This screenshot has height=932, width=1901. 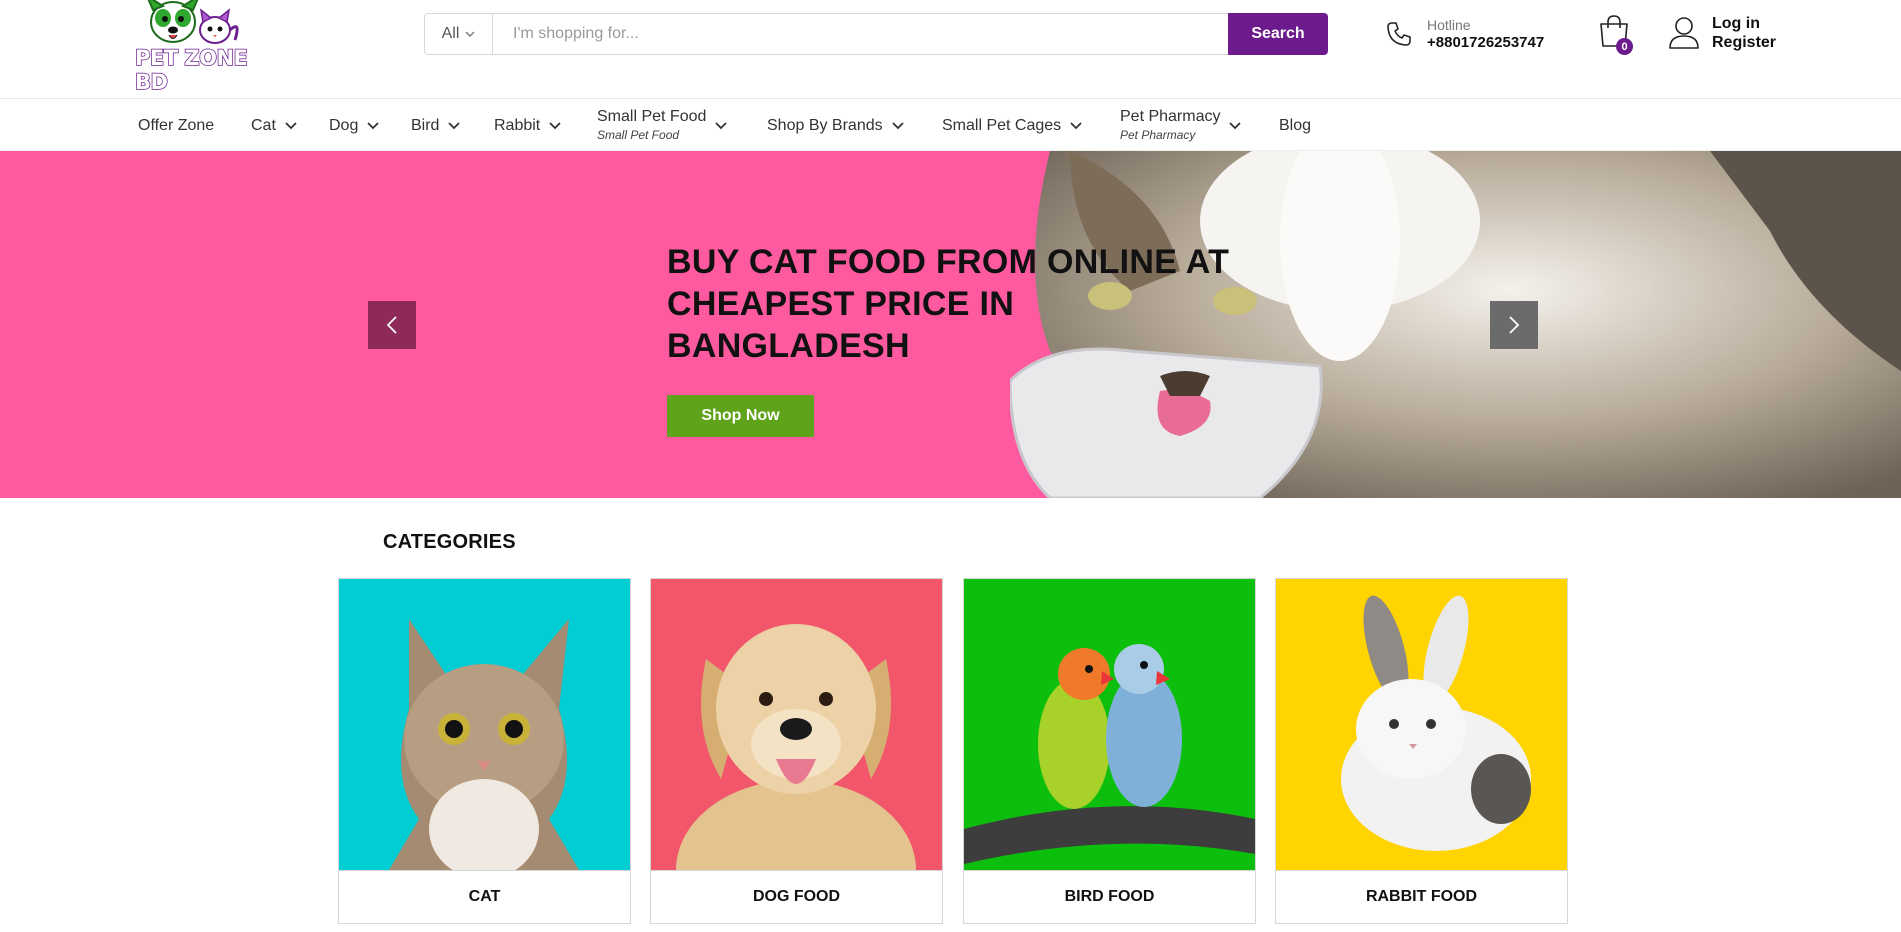 I want to click on hotline-number: +8801726253747, so click(x=1485, y=43).